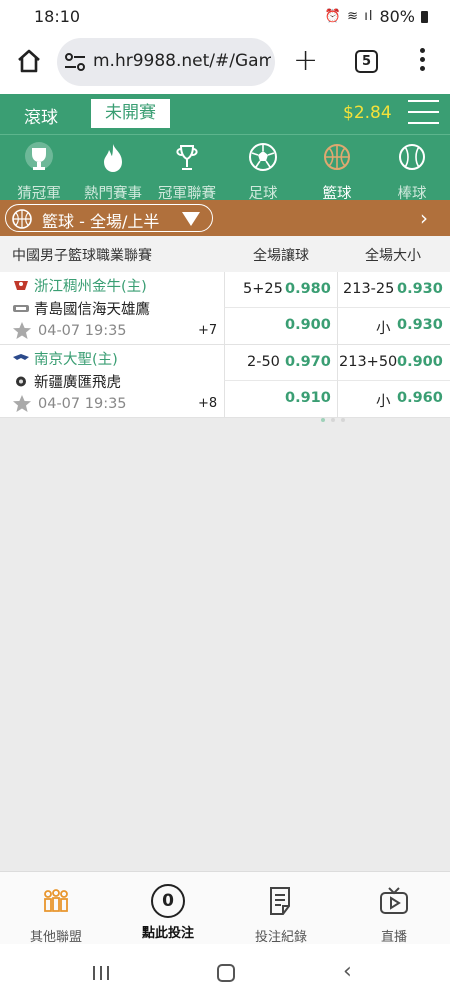 The image size is (450, 1000). Describe the element at coordinates (76, 360) in the screenshot. I see `home-team-name: 南京大聖(主)` at that location.